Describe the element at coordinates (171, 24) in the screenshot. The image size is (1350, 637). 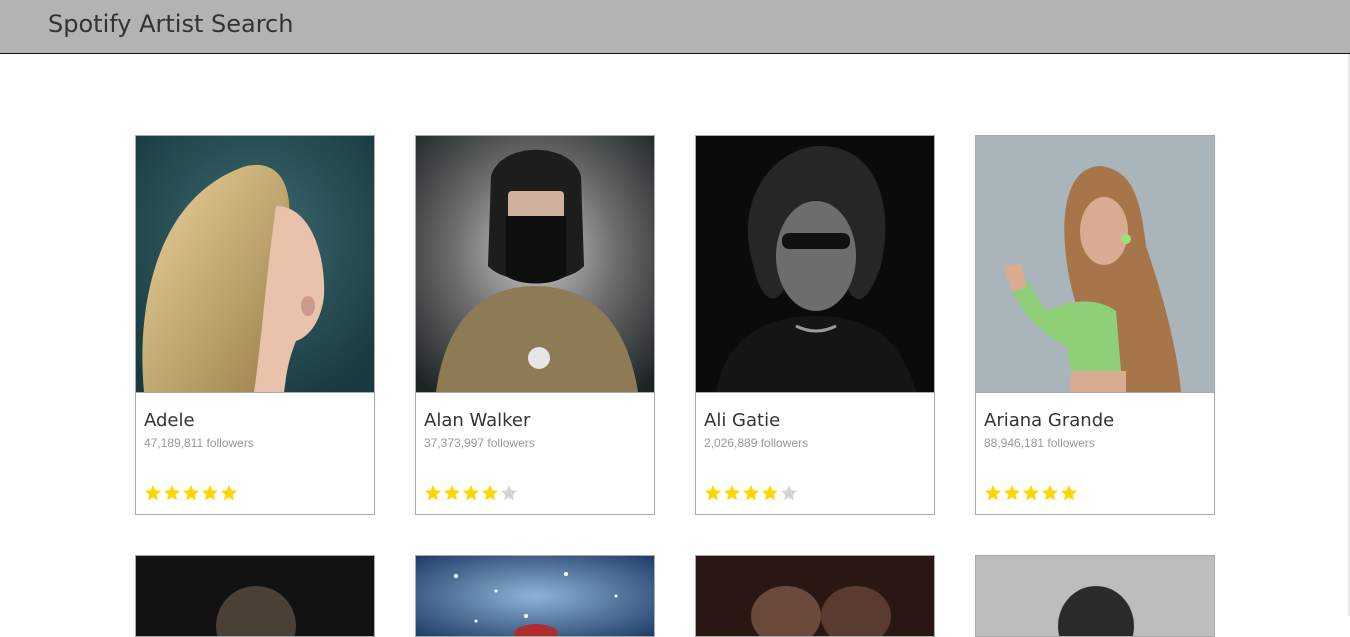
I see `app-title: Spotify Artist Search` at that location.